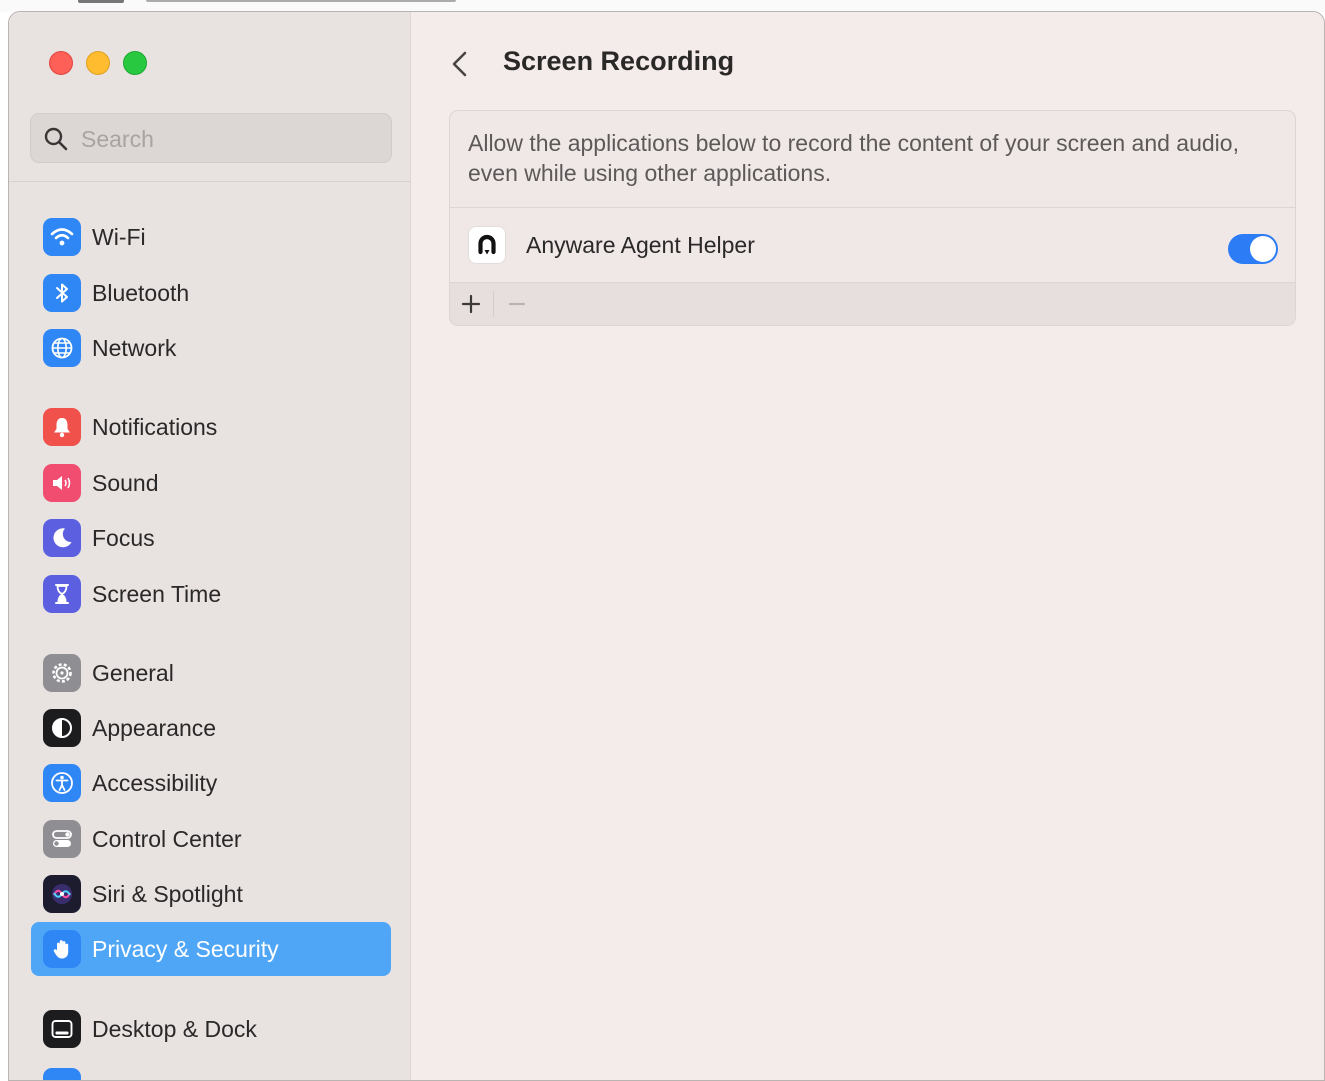 The height and width of the screenshot is (1081, 1325). I want to click on sidebar-item-accessibility: Accessibility, so click(211, 783).